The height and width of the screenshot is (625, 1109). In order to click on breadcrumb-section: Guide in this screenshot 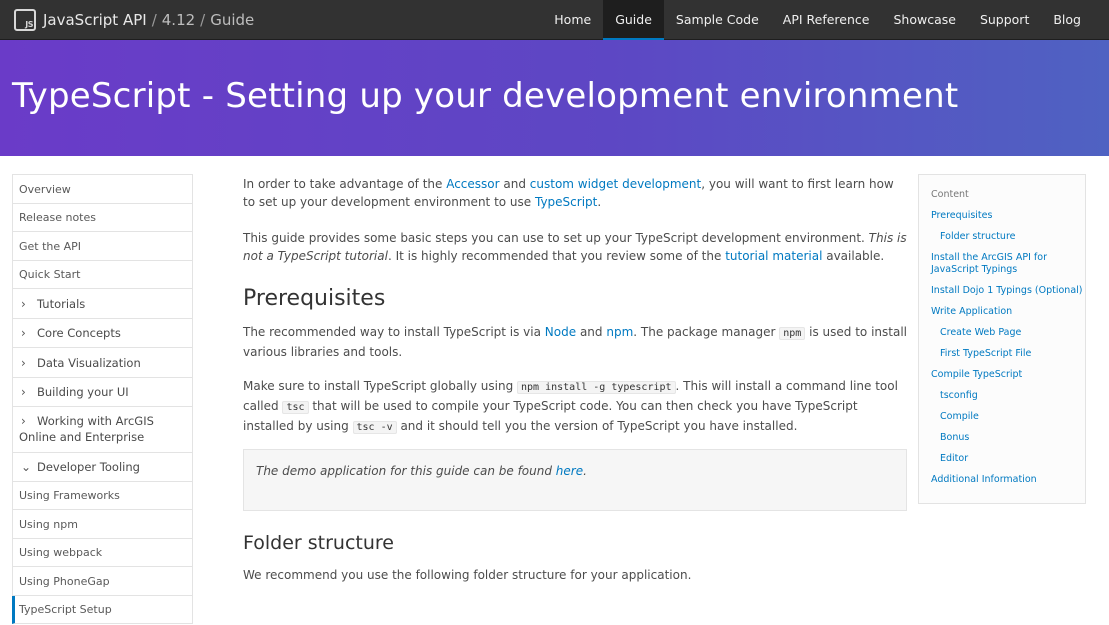, I will do `click(232, 20)`.